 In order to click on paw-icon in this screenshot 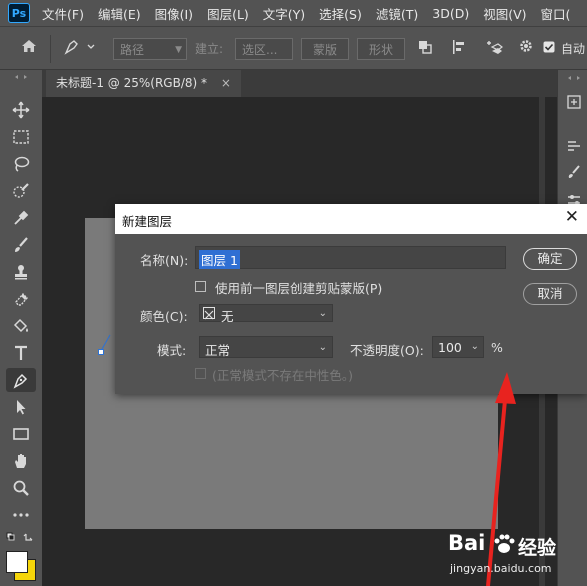, I will do `click(504, 543)`.